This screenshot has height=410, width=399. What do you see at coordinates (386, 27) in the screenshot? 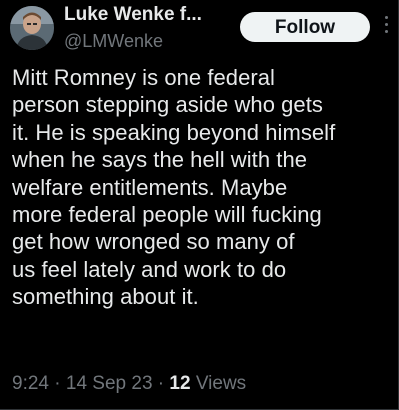
I see `more-vertical-icon` at bounding box center [386, 27].